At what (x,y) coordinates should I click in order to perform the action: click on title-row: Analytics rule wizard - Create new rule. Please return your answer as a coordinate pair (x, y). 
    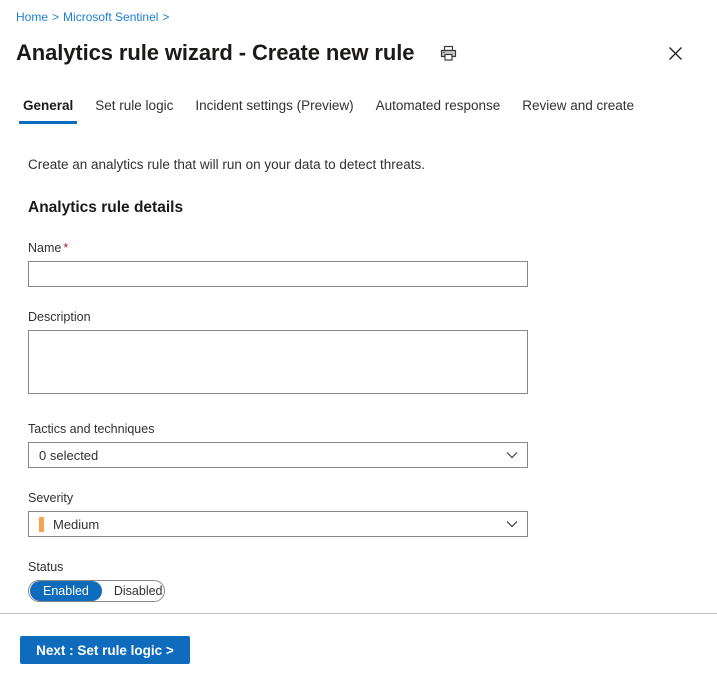
    Looking at the image, I should click on (358, 47).